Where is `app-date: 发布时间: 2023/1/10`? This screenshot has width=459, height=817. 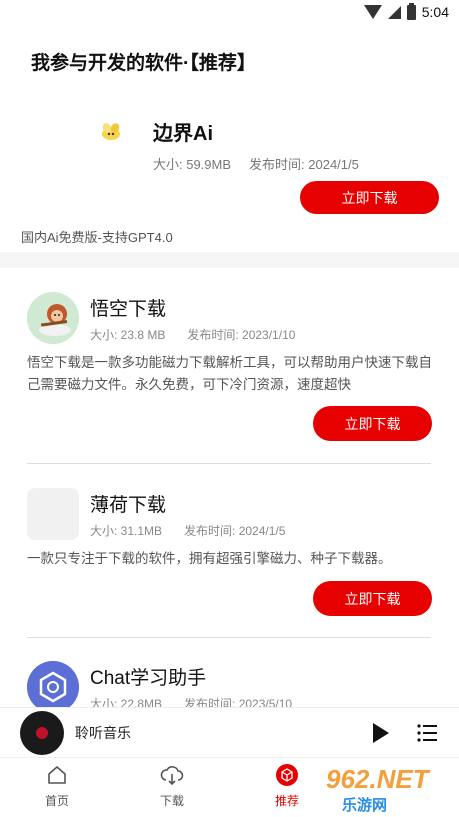 app-date: 发布时间: 2023/1/10 is located at coordinates (241, 335).